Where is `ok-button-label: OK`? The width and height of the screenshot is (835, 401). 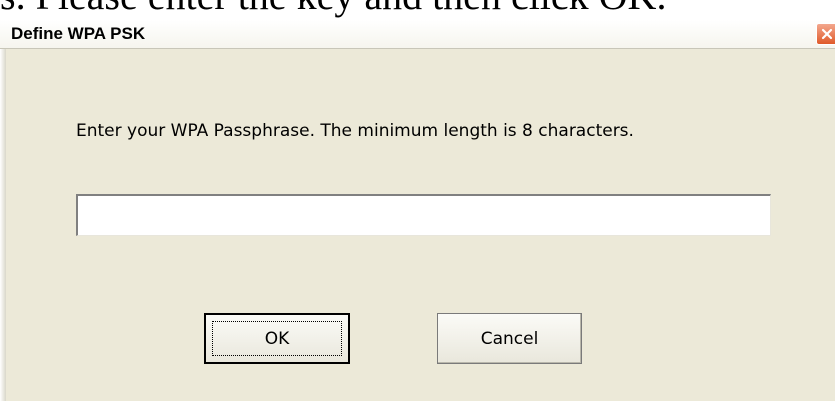
ok-button-label: OK is located at coordinates (277, 338).